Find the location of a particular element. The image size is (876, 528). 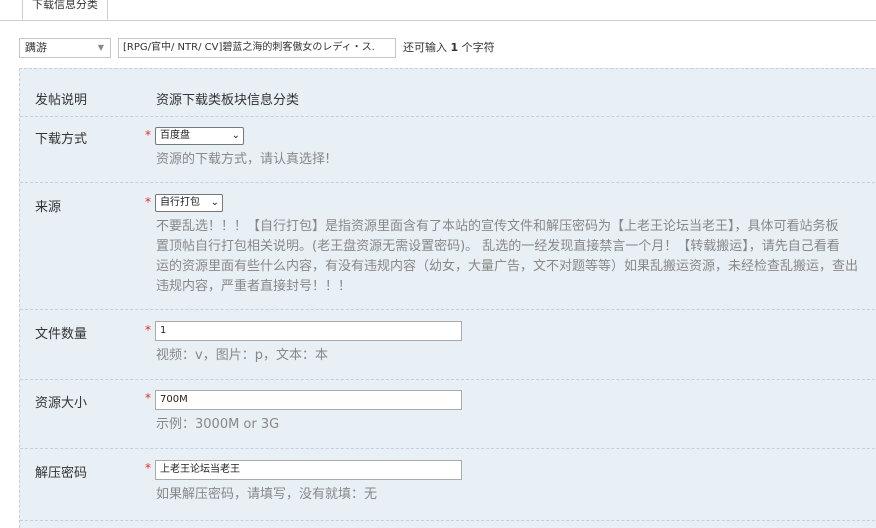

category-select-value: 蹒游 is located at coordinates (36, 47).